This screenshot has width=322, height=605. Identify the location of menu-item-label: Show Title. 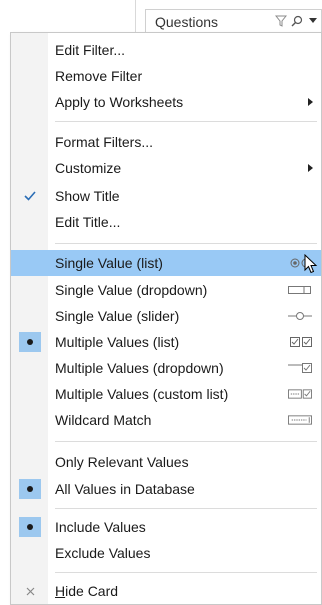
(87, 196).